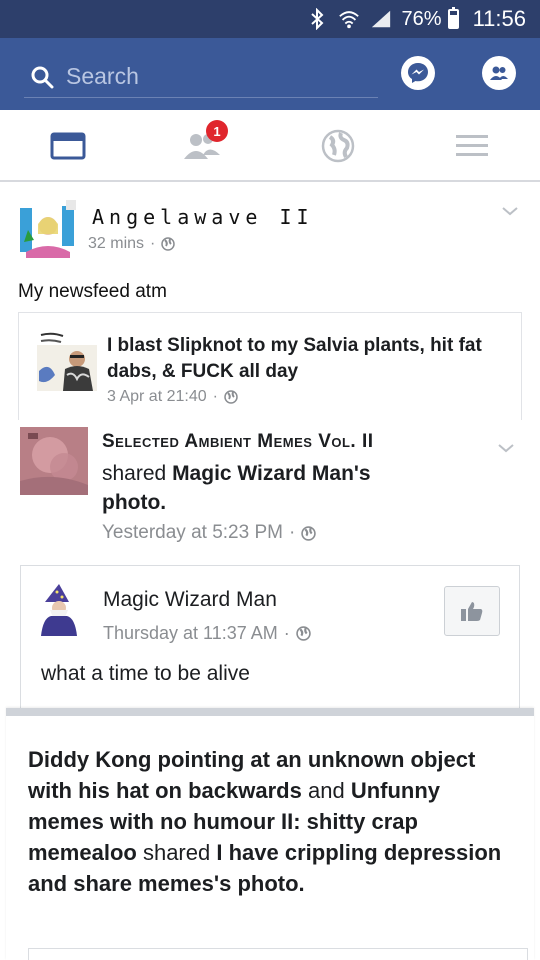  Describe the element at coordinates (267, 488) in the screenshot. I see `share-description: shared Magic Wizard Man's photo.` at that location.